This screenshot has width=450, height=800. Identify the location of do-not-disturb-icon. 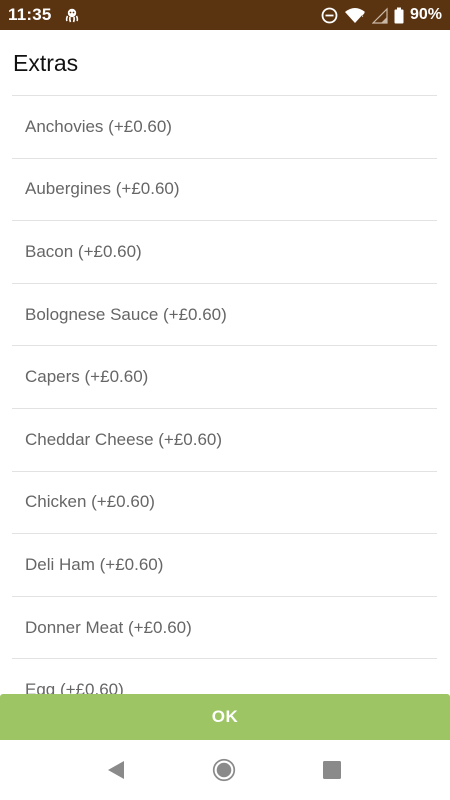
(329, 15).